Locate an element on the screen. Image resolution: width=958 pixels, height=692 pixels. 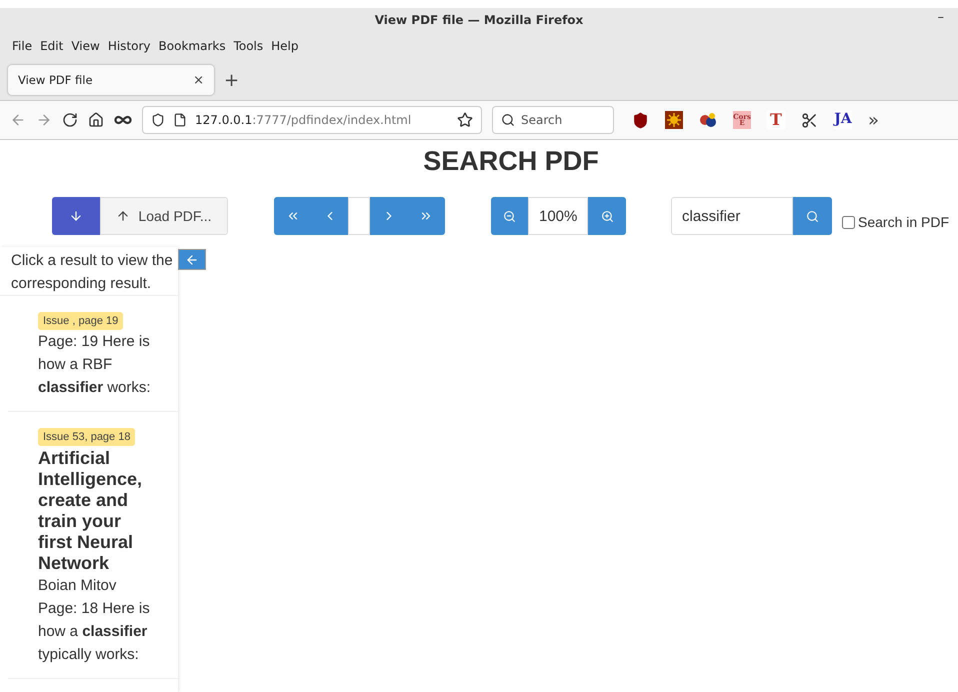
arrow-left-icon is located at coordinates (192, 259).